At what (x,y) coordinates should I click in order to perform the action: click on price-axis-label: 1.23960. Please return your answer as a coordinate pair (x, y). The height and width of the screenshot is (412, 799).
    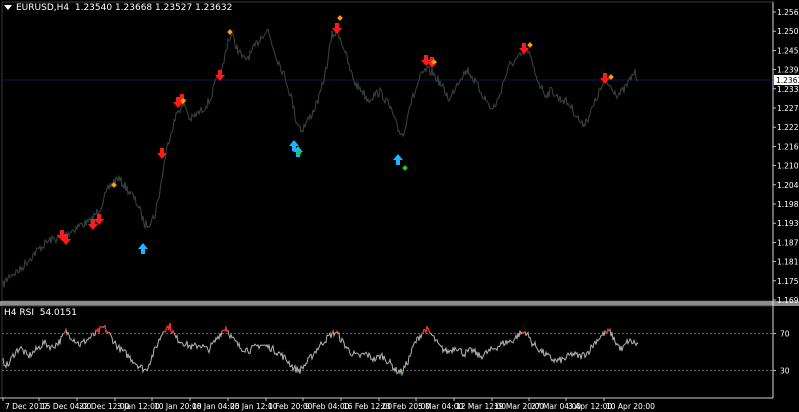
    Looking at the image, I should click on (788, 70).